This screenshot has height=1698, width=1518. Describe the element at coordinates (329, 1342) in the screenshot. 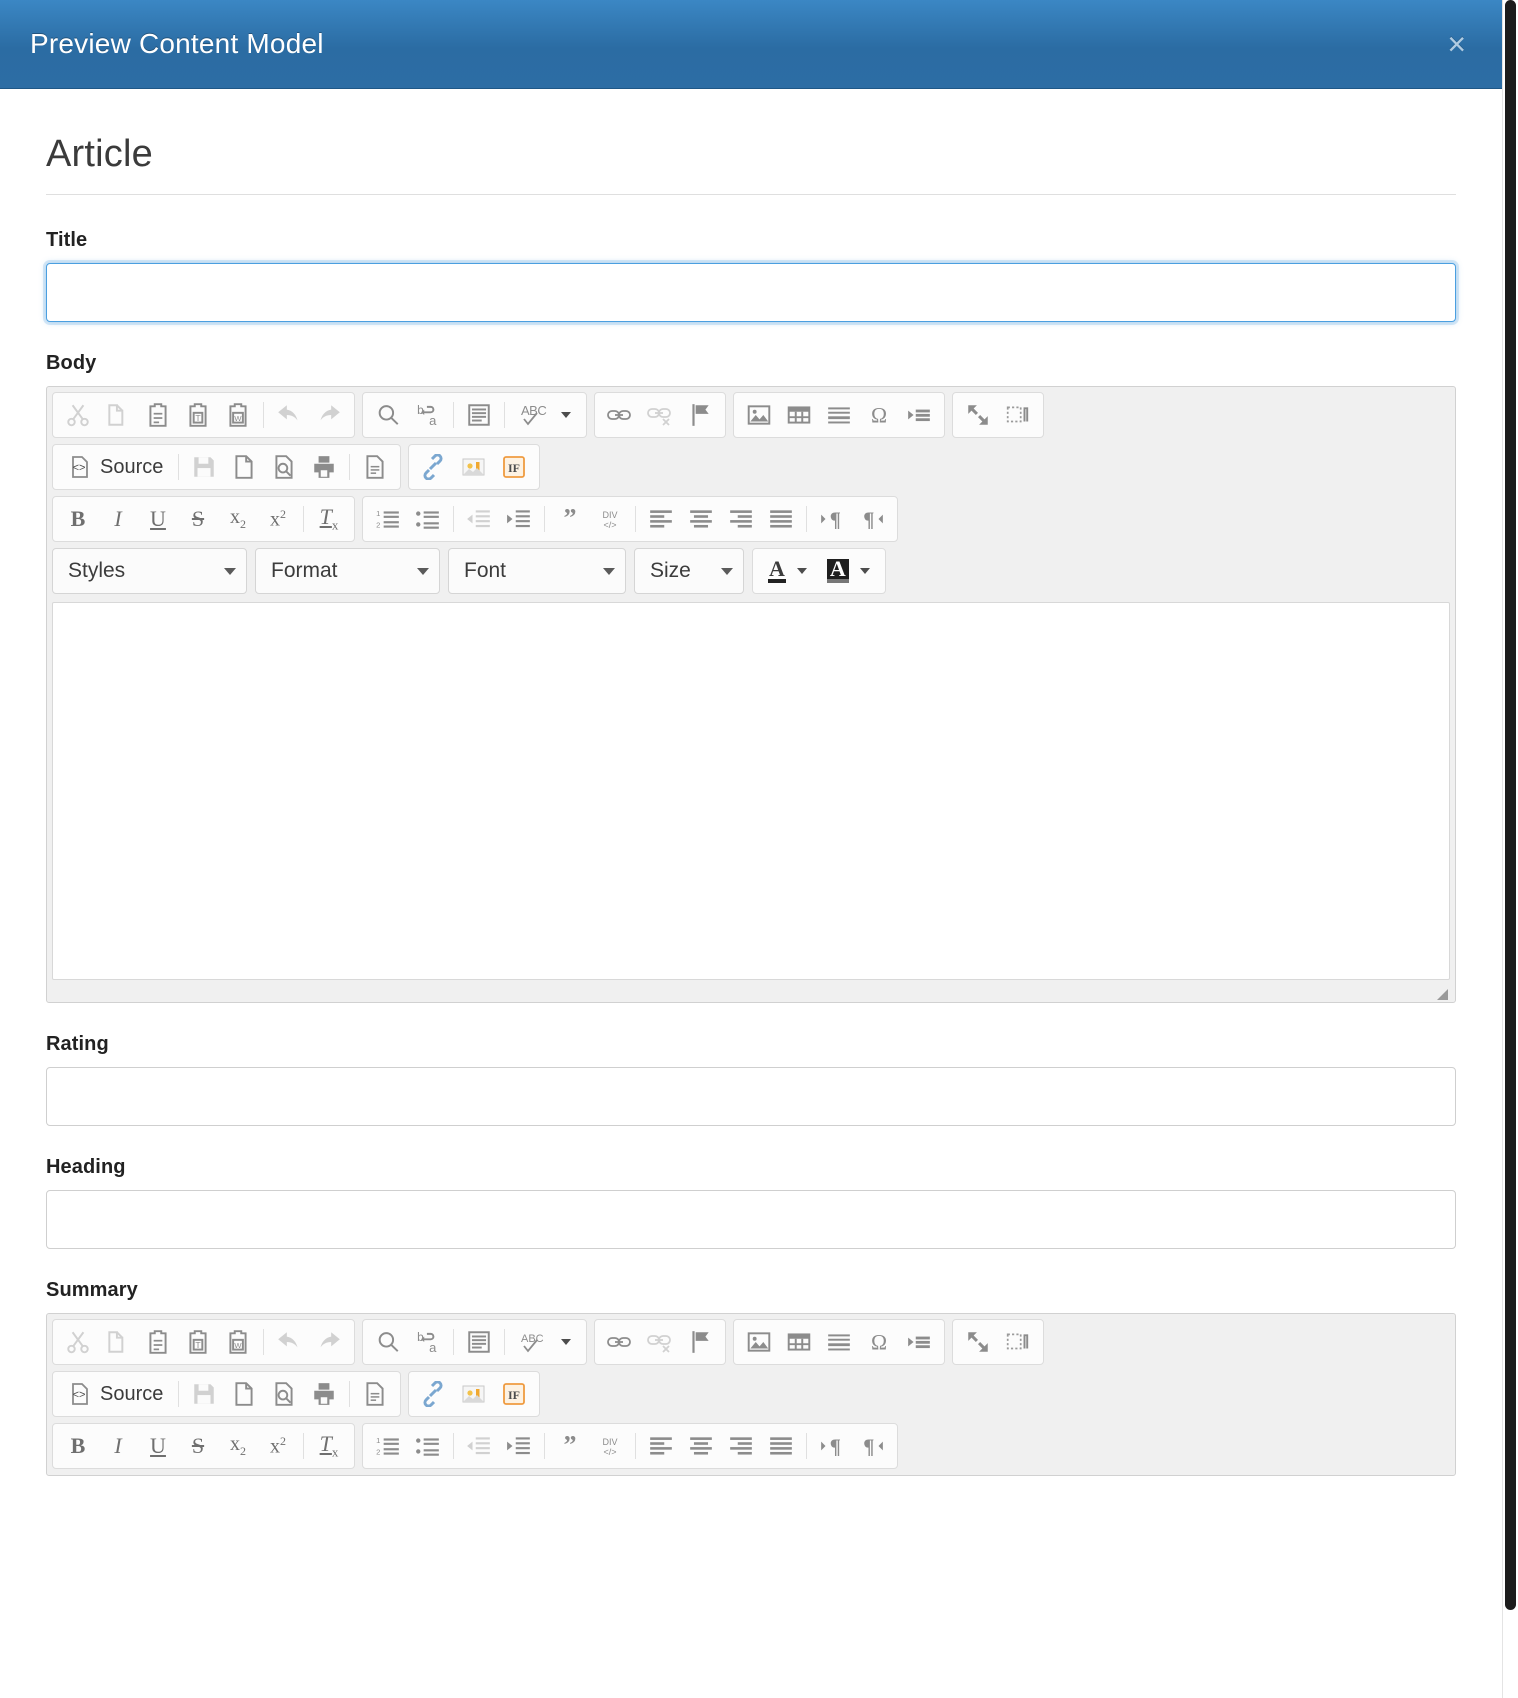

I see `redo-icon` at that location.